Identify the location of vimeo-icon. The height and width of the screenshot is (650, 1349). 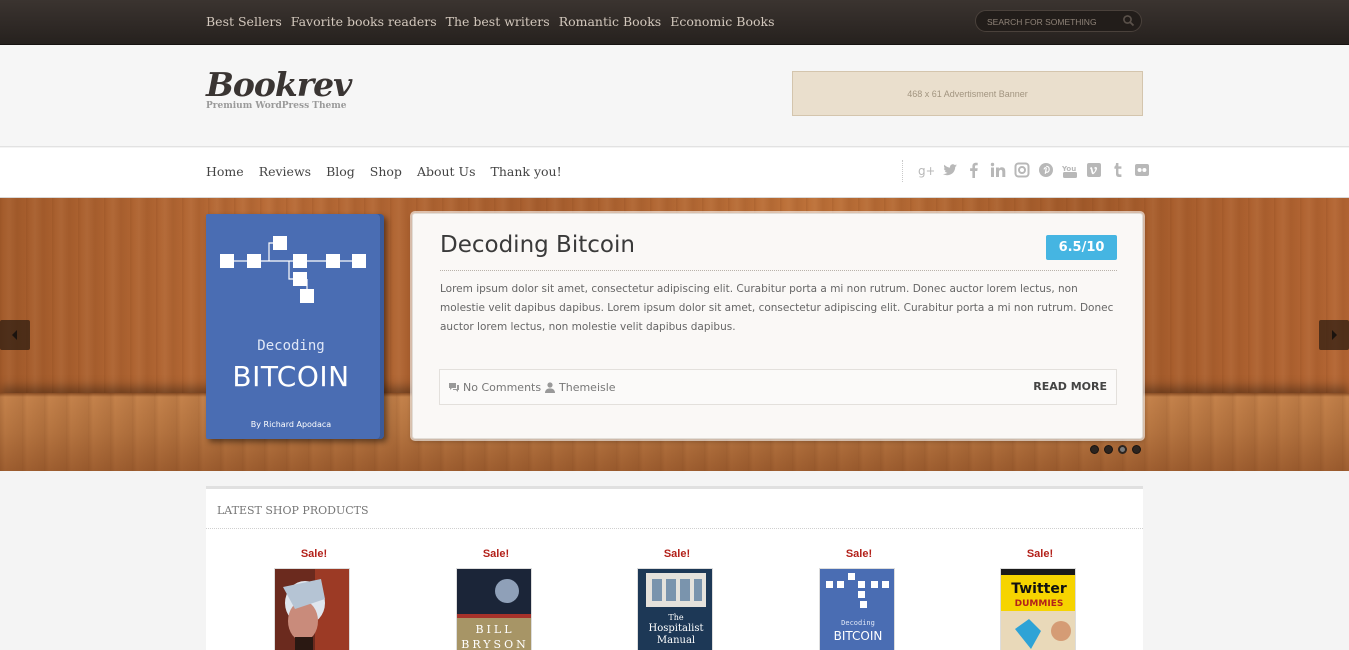
(1094, 170).